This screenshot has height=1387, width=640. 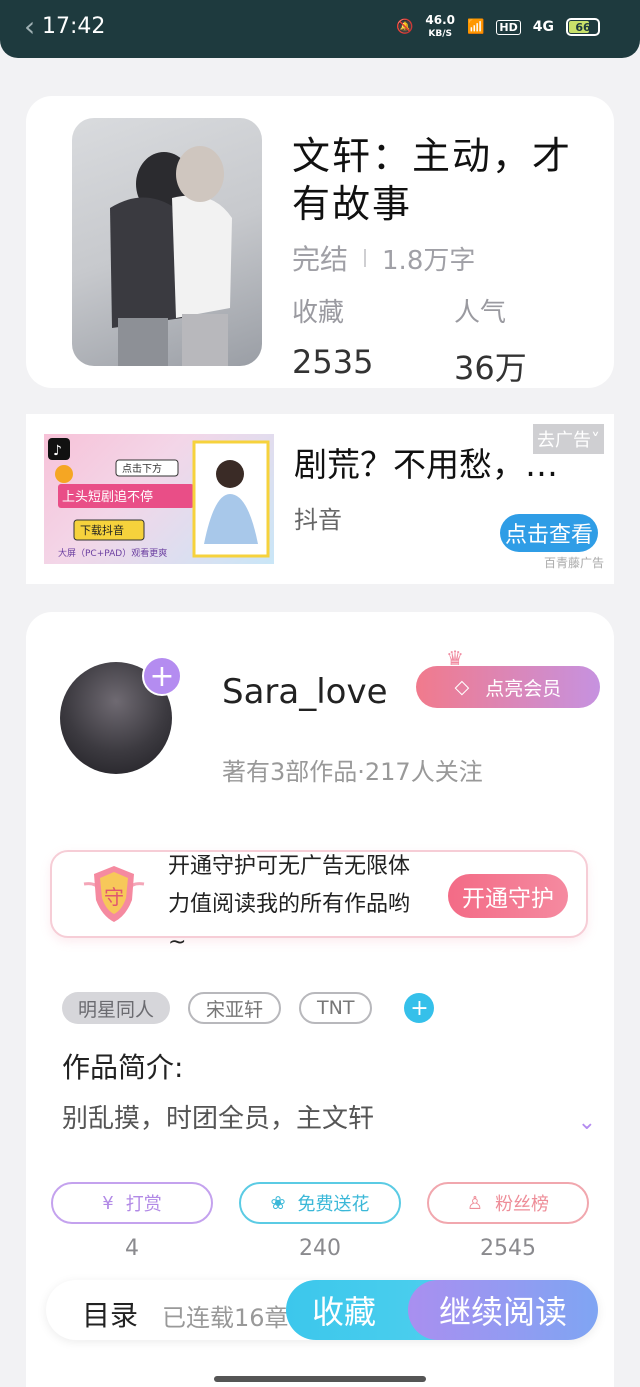 I want to click on tag-list: 明星同人 宋亚轩 TNT +, so click(x=248, y=1008).